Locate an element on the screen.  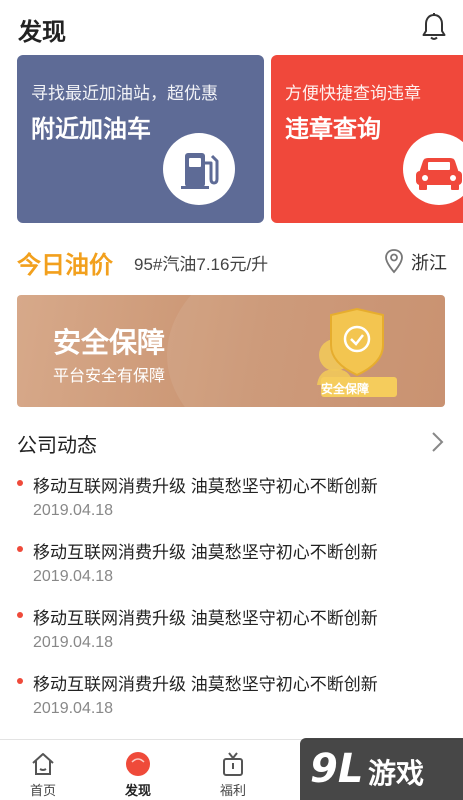
page-title: 发现 is located at coordinates (42, 32).